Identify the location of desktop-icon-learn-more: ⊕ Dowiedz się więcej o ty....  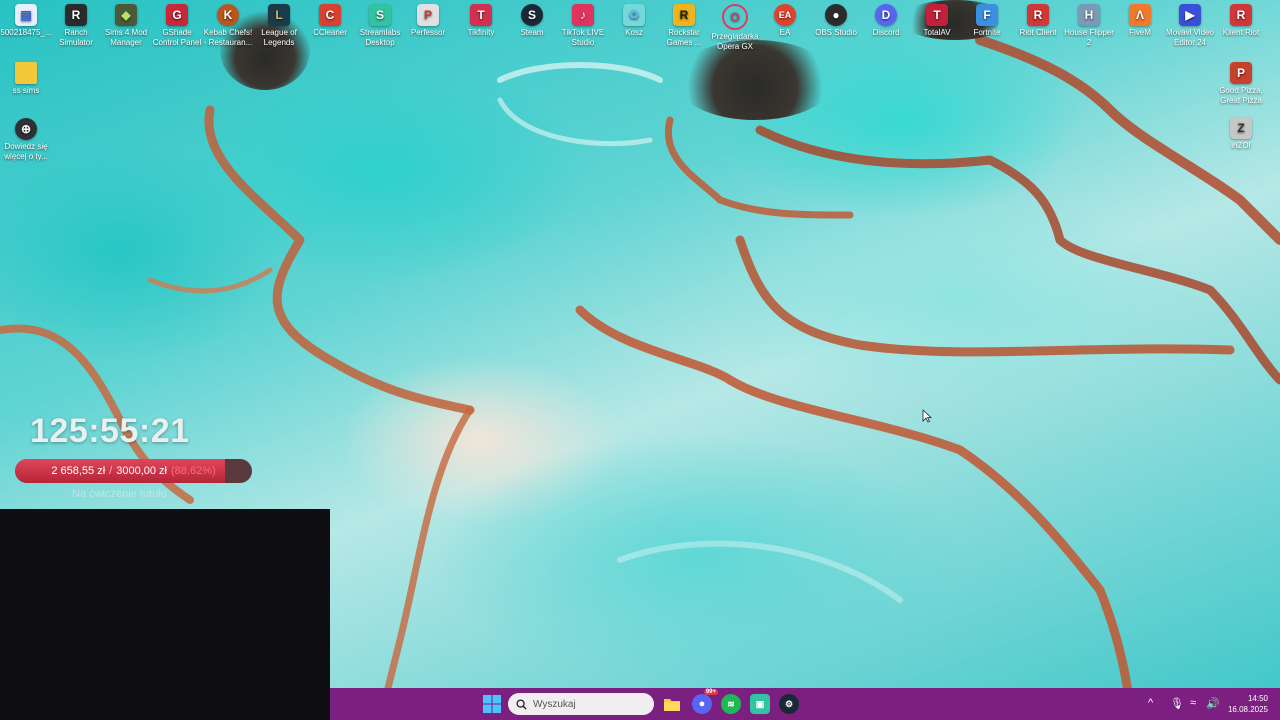
(26, 140).